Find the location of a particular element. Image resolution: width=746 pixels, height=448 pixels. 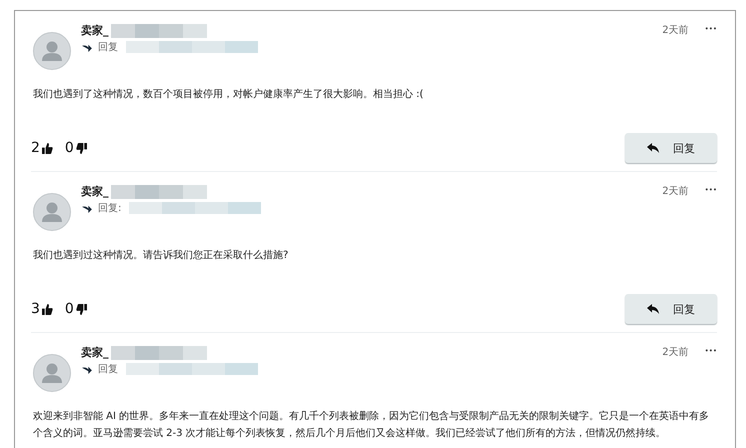

comment-text: 我们也遇到了这种情况，数百个项目被停用，对帐户健康率产生了很大影响。相当担心 :( is located at coordinates (228, 95).